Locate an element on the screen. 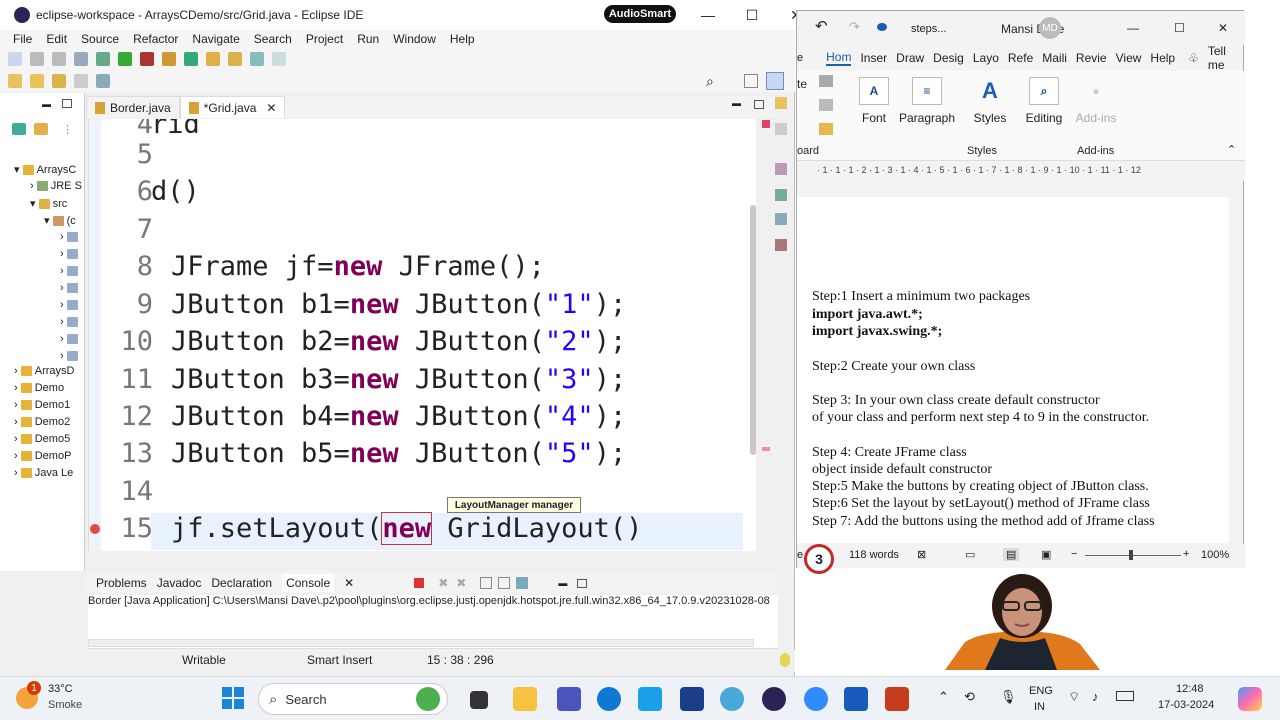 The height and width of the screenshot is (720, 1280). tree-item: › Demo2 is located at coordinates (42, 422).